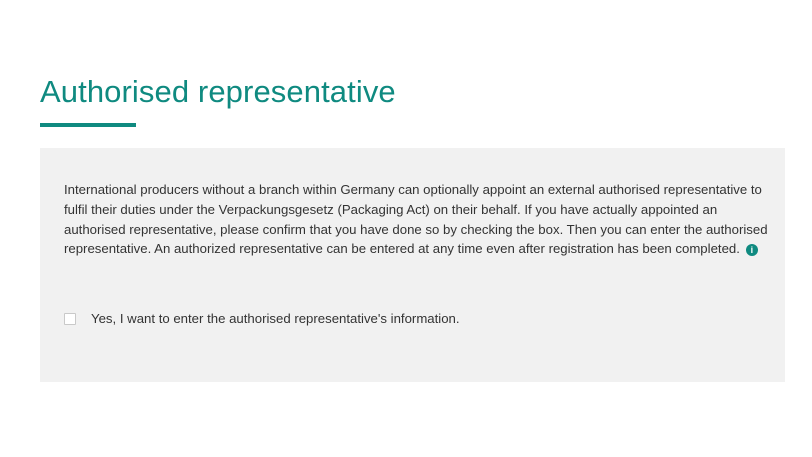  I want to click on title-underline, so click(88, 125).